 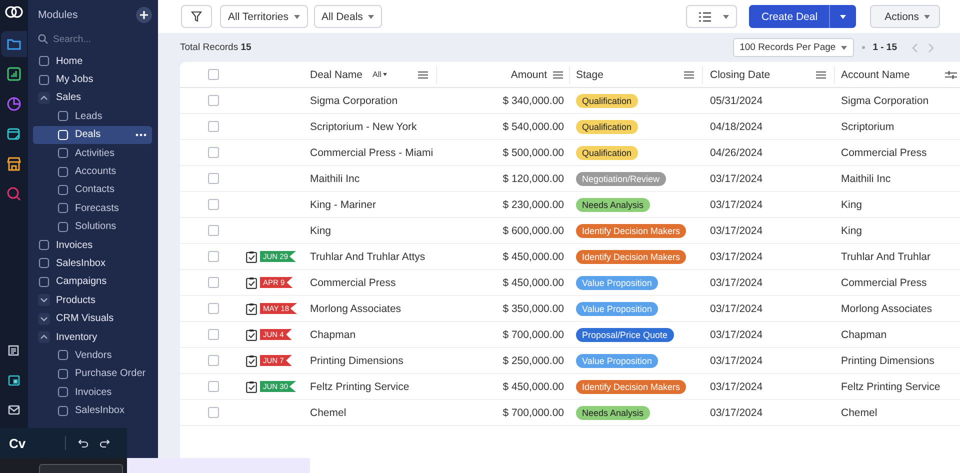 What do you see at coordinates (367, 257) in the screenshot?
I see `table-cell-text: Truhlar And Truhlar Attys` at bounding box center [367, 257].